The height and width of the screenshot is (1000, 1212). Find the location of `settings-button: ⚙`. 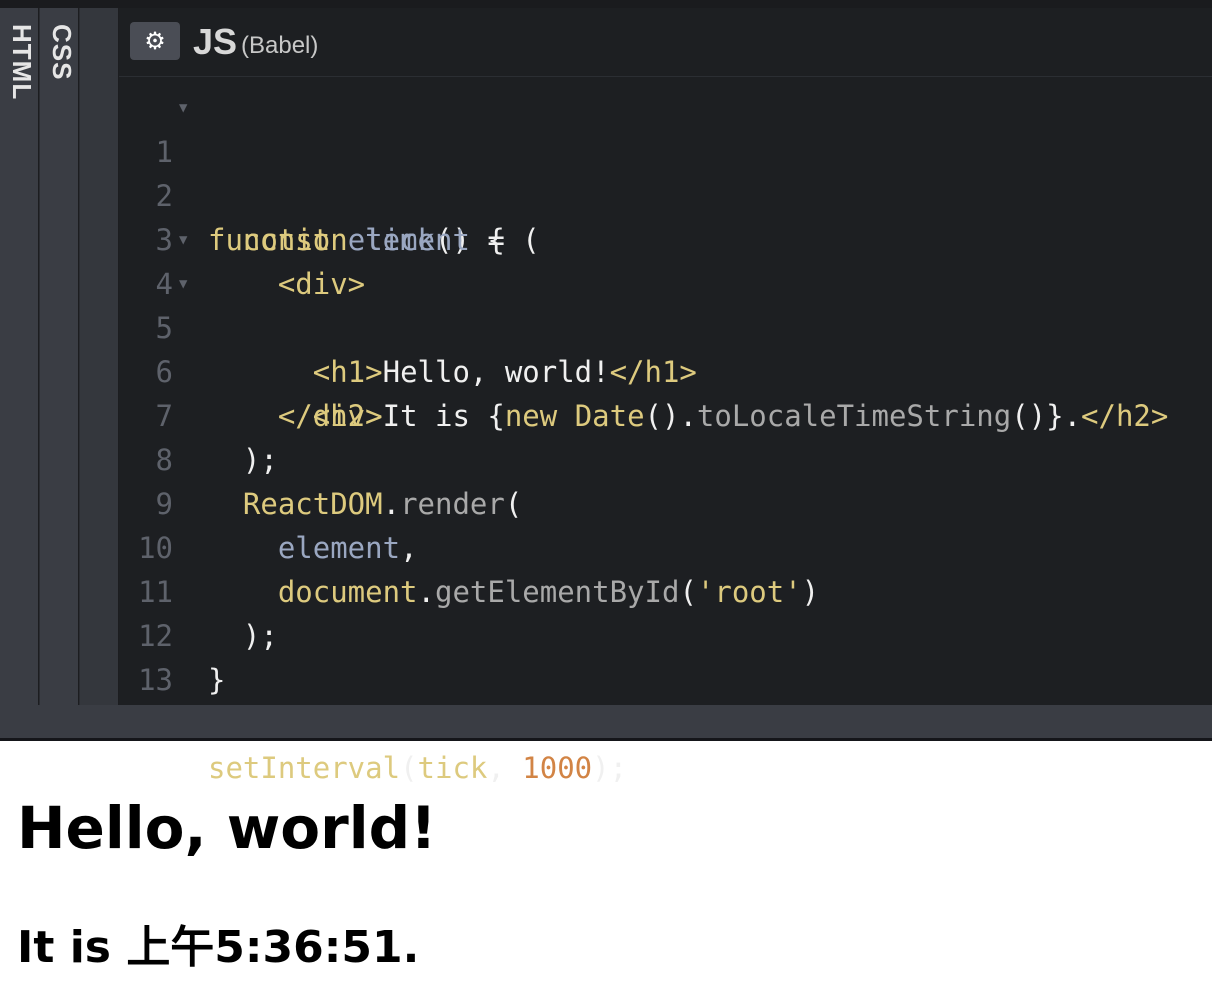

settings-button: ⚙ is located at coordinates (155, 41).